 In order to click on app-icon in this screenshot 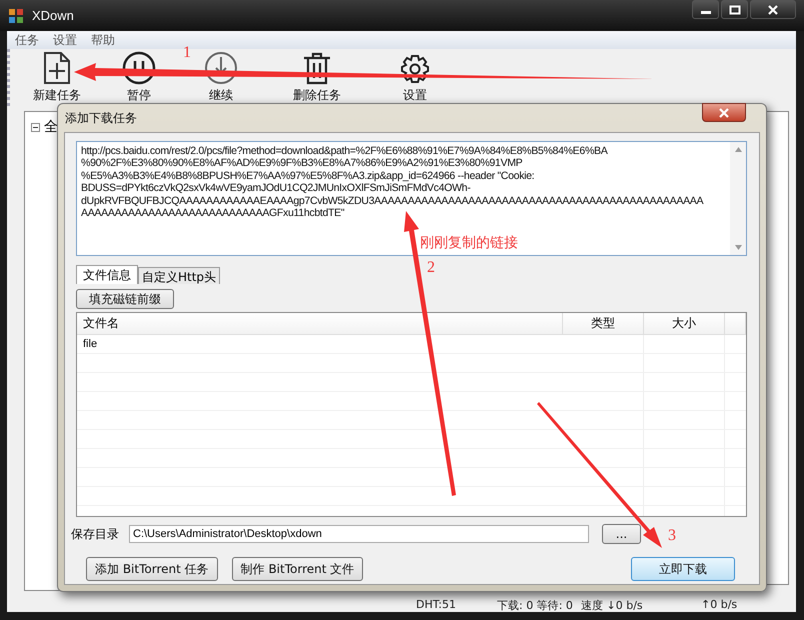, I will do `click(16, 16)`.